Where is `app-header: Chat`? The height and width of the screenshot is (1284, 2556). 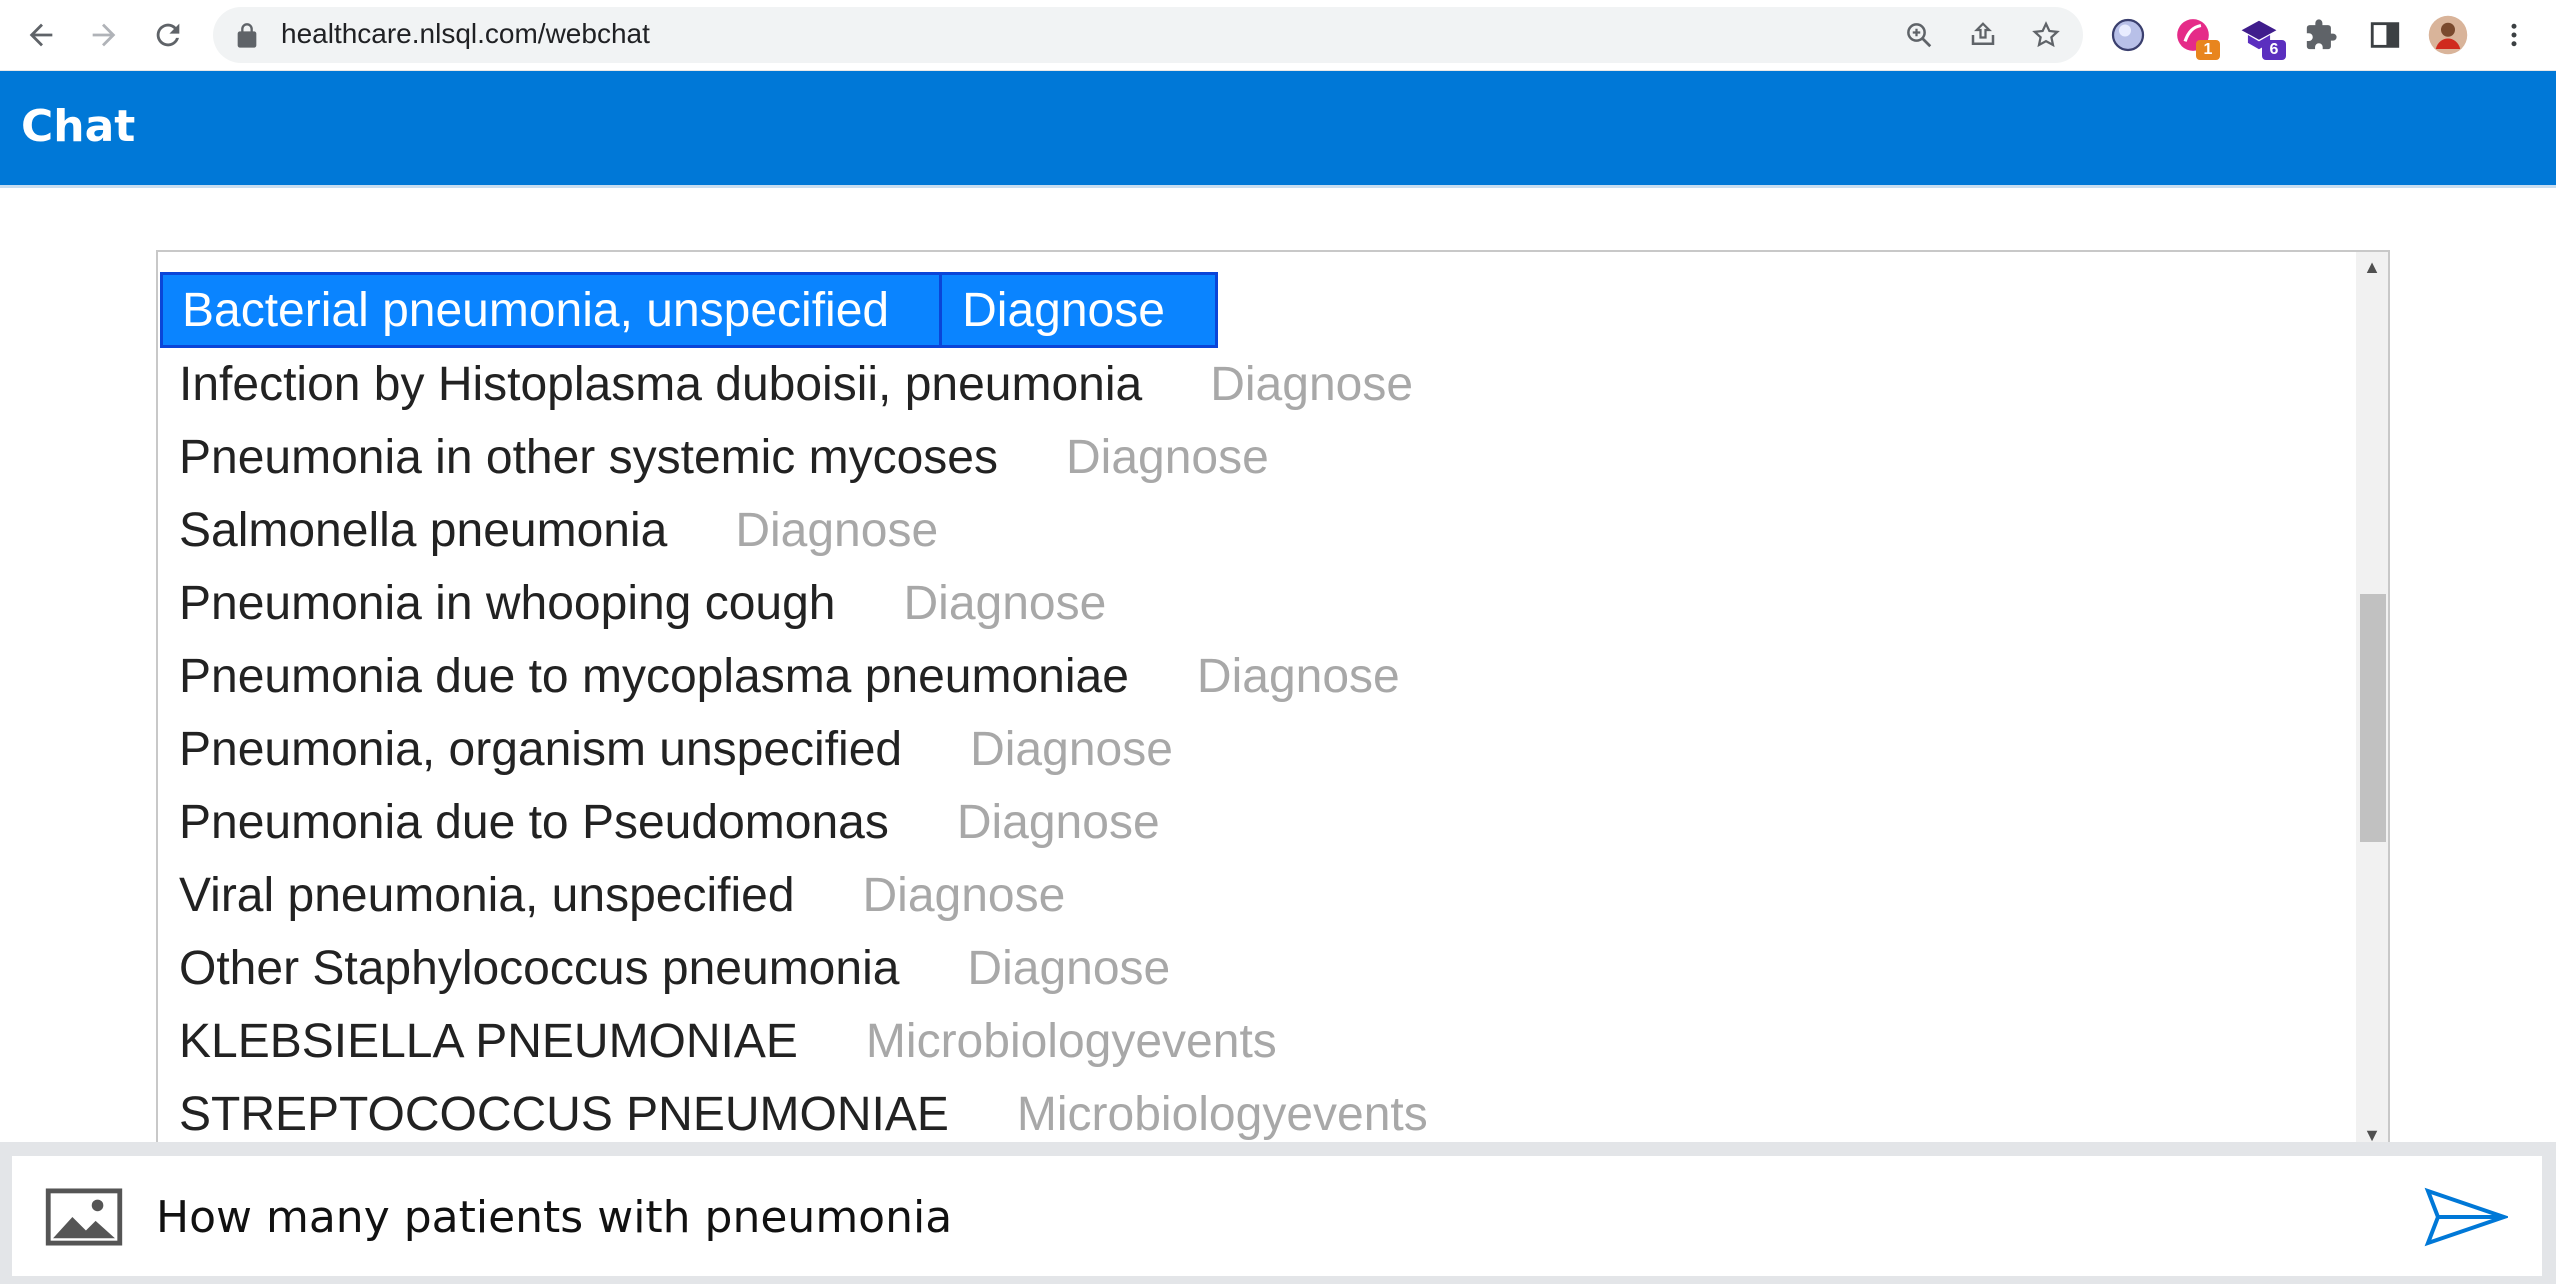 app-header: Chat is located at coordinates (1278, 128).